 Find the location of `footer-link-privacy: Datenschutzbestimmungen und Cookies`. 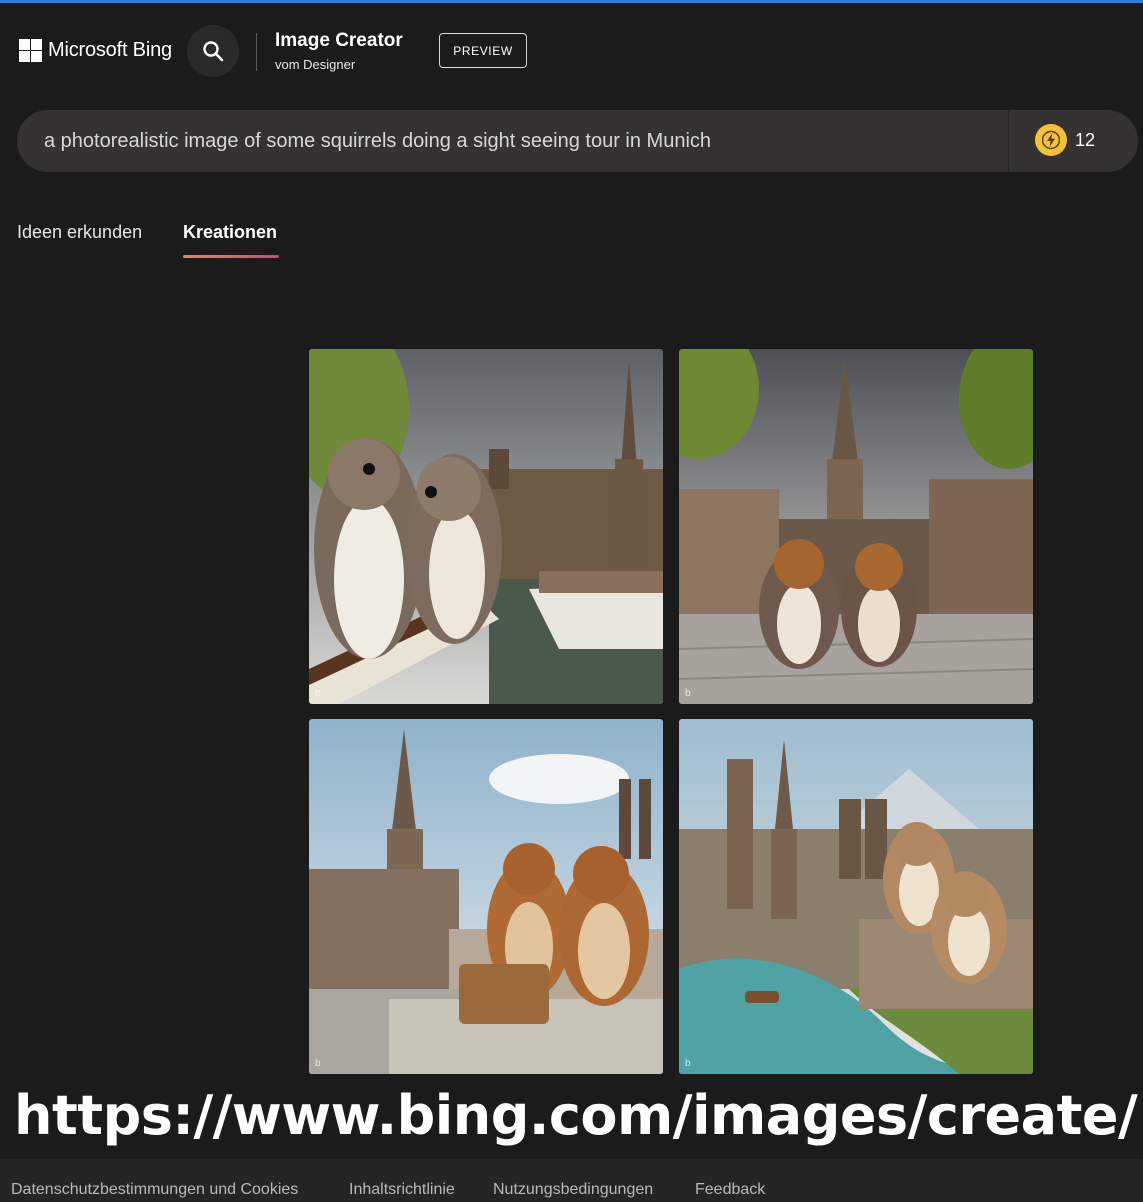

footer-link-privacy: Datenschutzbestimmungen und Cookies is located at coordinates (154, 1190).